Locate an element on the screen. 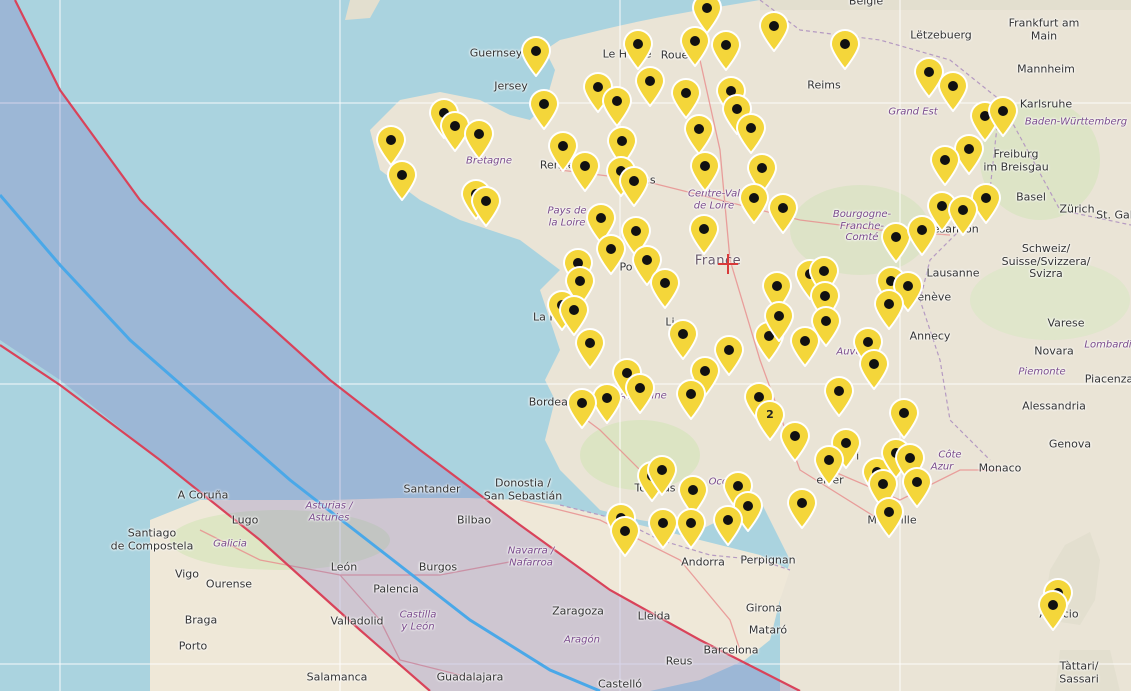 This screenshot has width=1131, height=691. map-label-castilla: Castilla y León is located at coordinates (418, 621).